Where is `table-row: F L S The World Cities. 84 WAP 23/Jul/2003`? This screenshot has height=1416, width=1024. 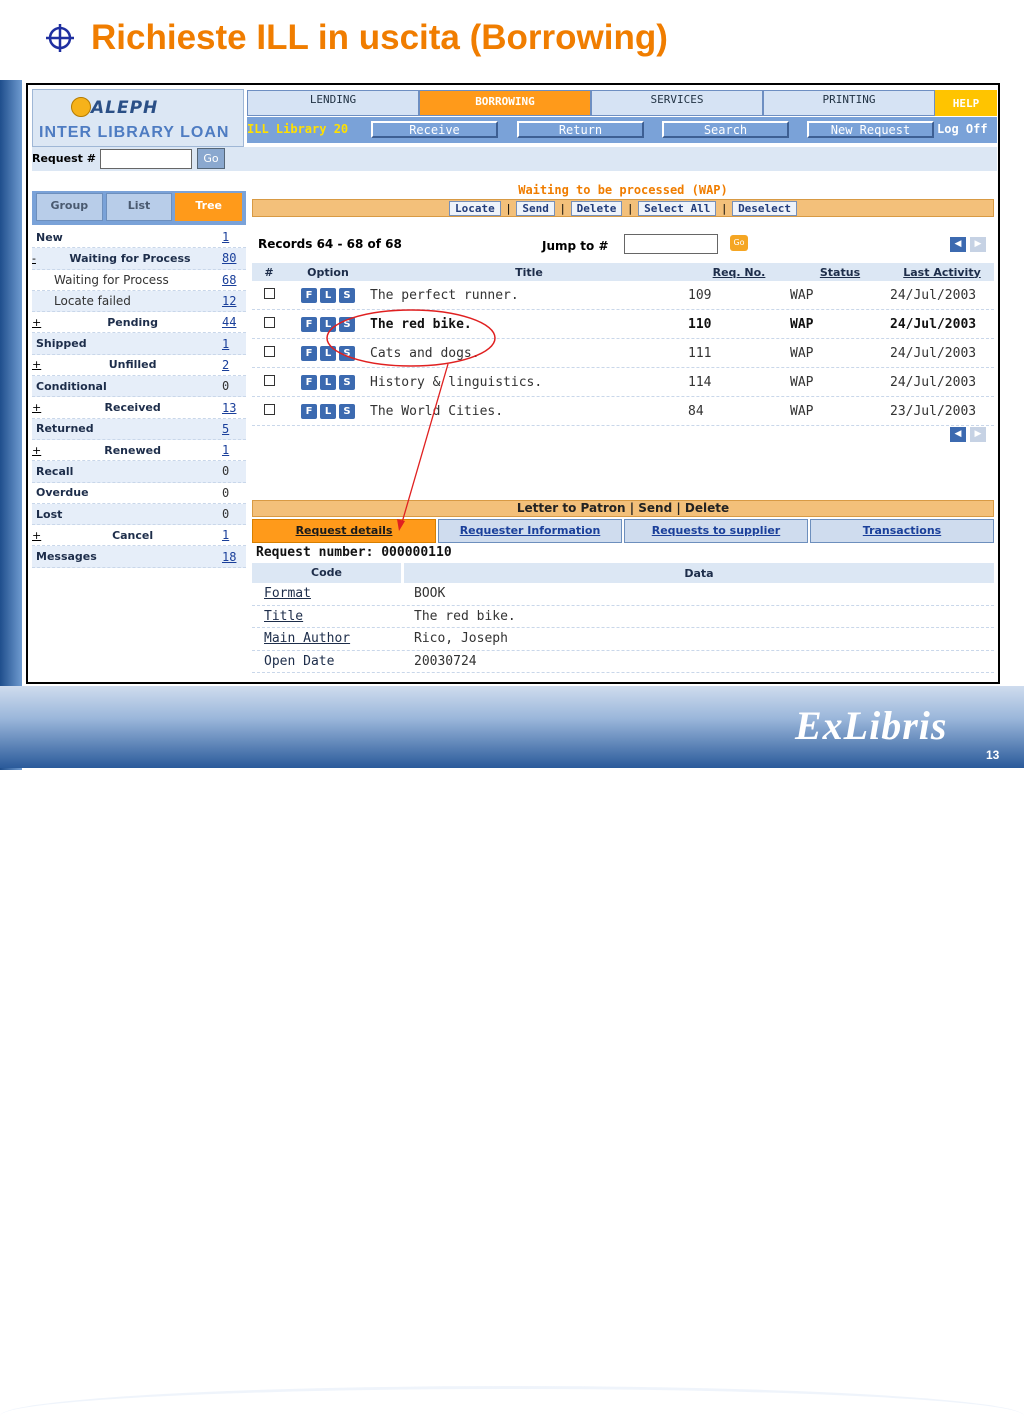
table-row: F L S The World Cities. 84 WAP 23/Jul/2003 is located at coordinates (623, 411).